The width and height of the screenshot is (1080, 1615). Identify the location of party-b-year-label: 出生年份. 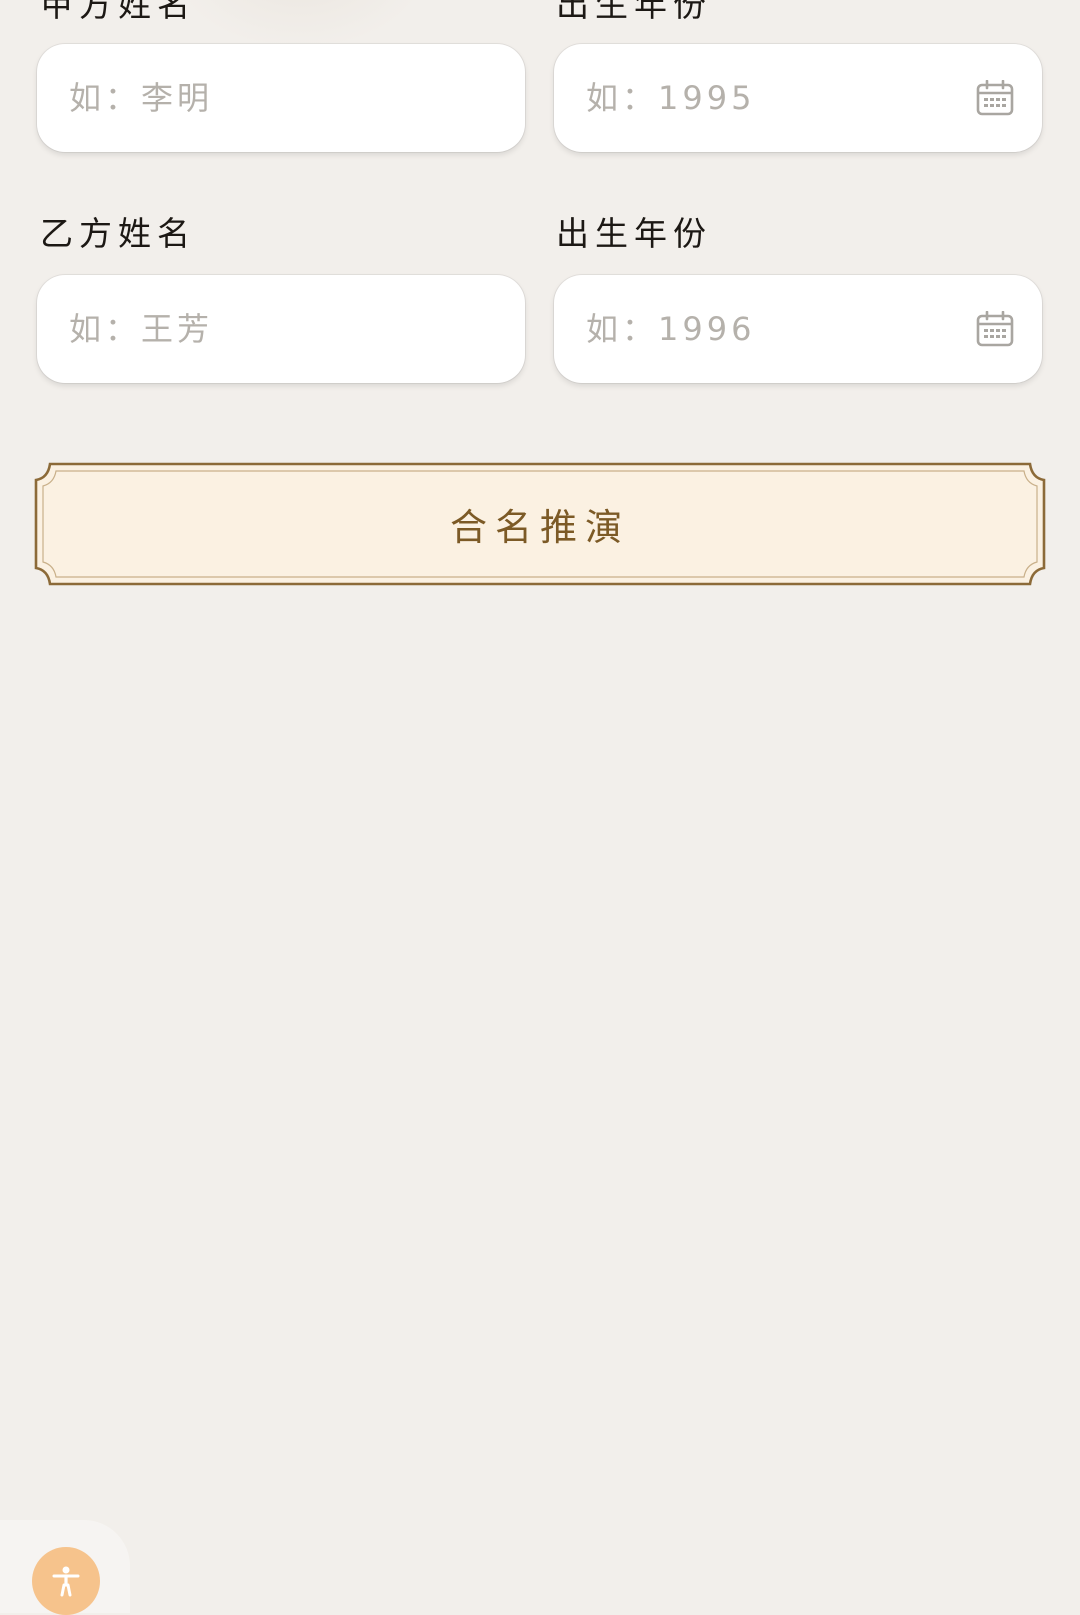
(634, 233).